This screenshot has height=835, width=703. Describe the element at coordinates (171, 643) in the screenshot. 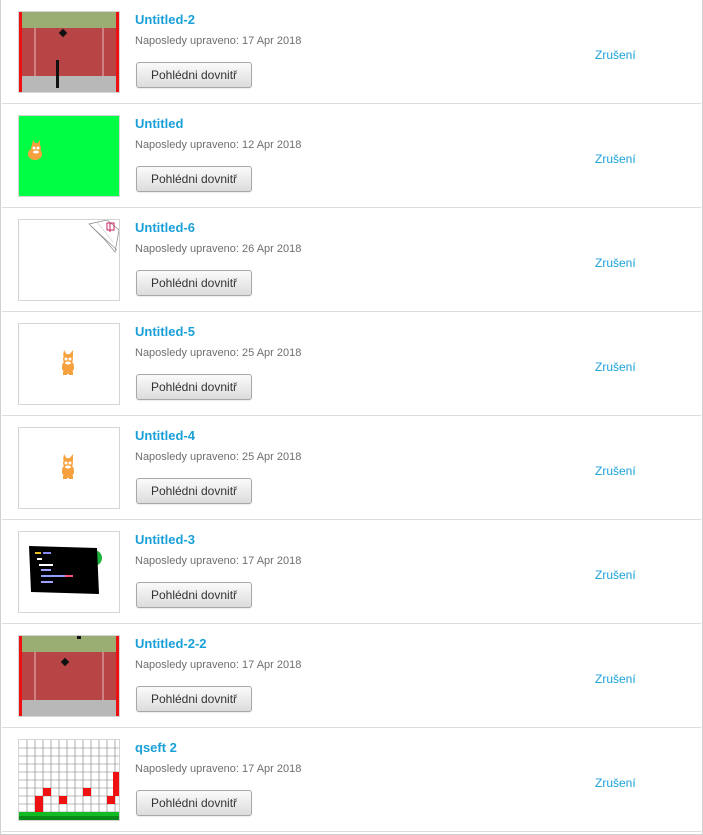

I see `project-title: Untitled-2-2` at that location.